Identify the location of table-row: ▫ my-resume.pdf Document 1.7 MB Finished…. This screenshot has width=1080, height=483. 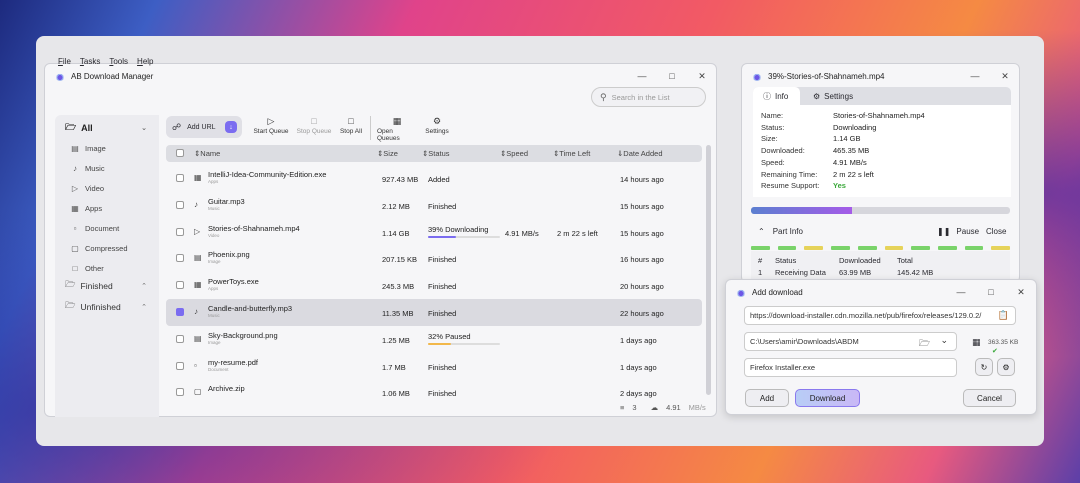
(434, 366).